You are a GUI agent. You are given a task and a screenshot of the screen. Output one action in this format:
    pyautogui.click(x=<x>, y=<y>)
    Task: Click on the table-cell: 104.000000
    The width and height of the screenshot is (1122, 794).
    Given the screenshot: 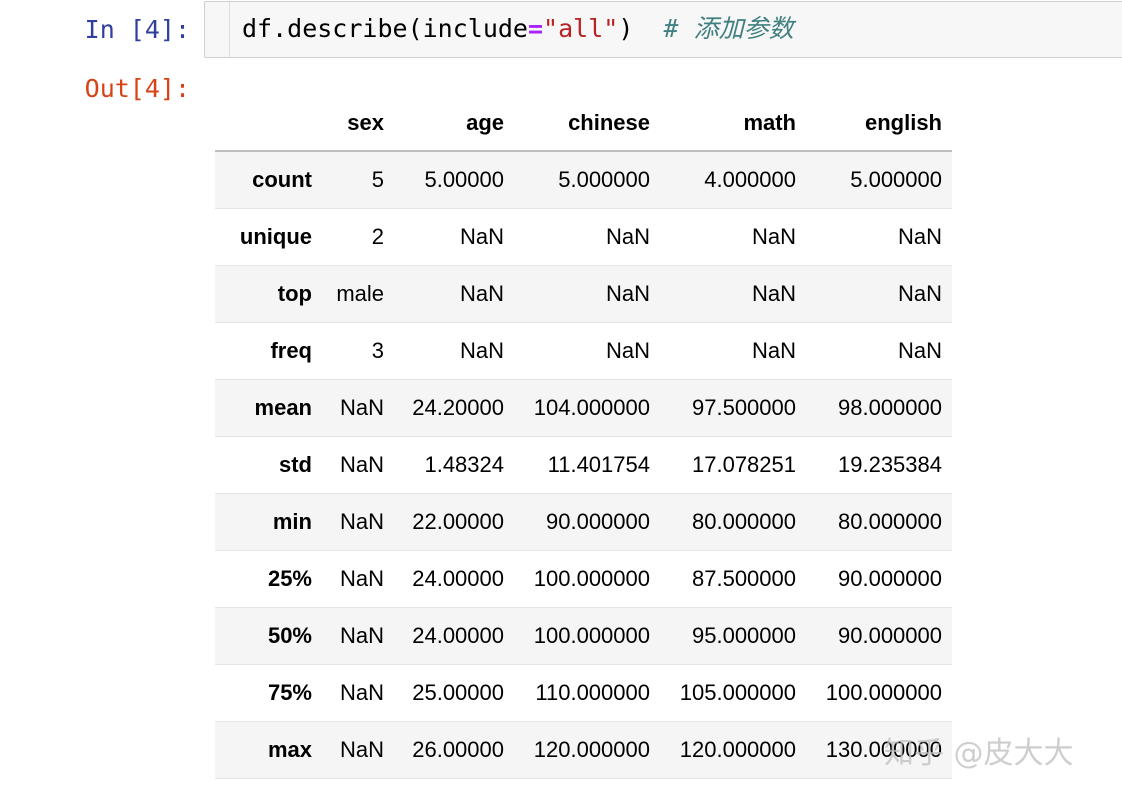 What is the action you would take?
    pyautogui.click(x=587, y=408)
    